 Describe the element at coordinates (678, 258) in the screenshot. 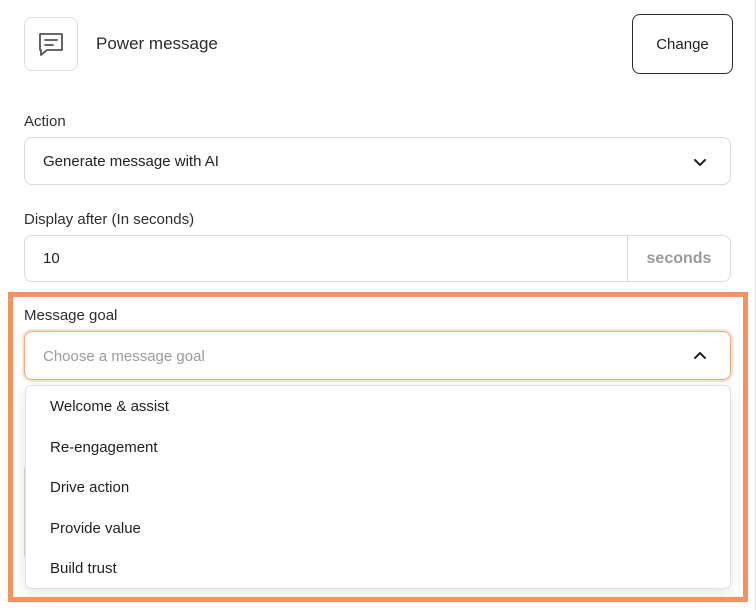

I see `seconds-suffix: seconds` at that location.